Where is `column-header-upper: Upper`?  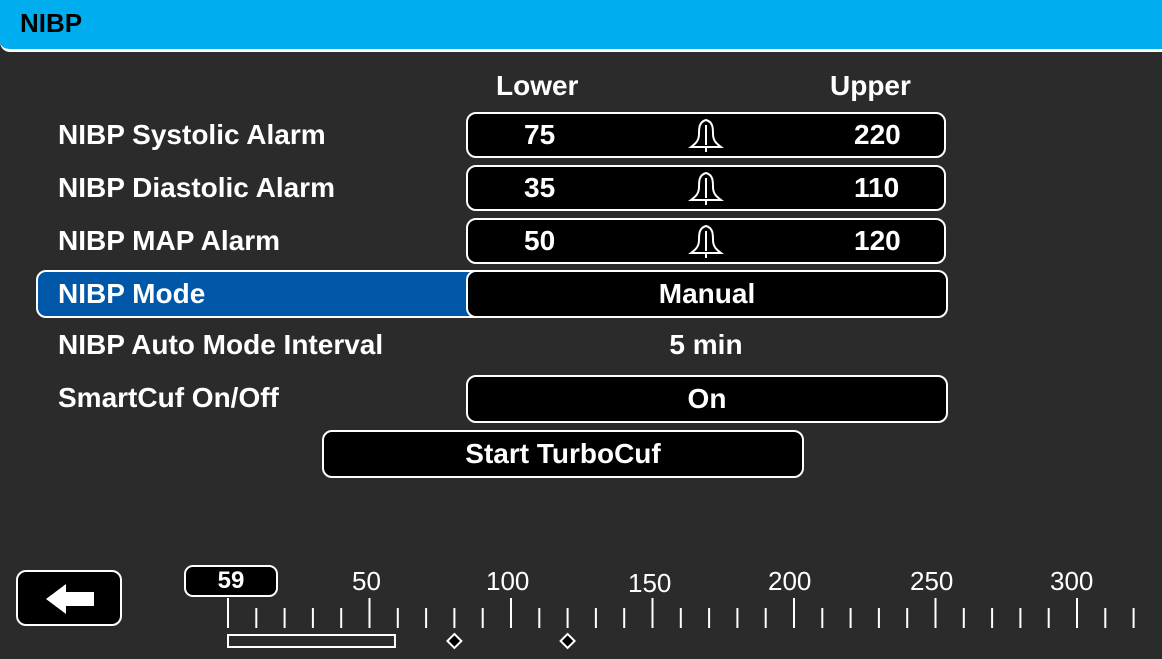 column-header-upper: Upper is located at coordinates (870, 85).